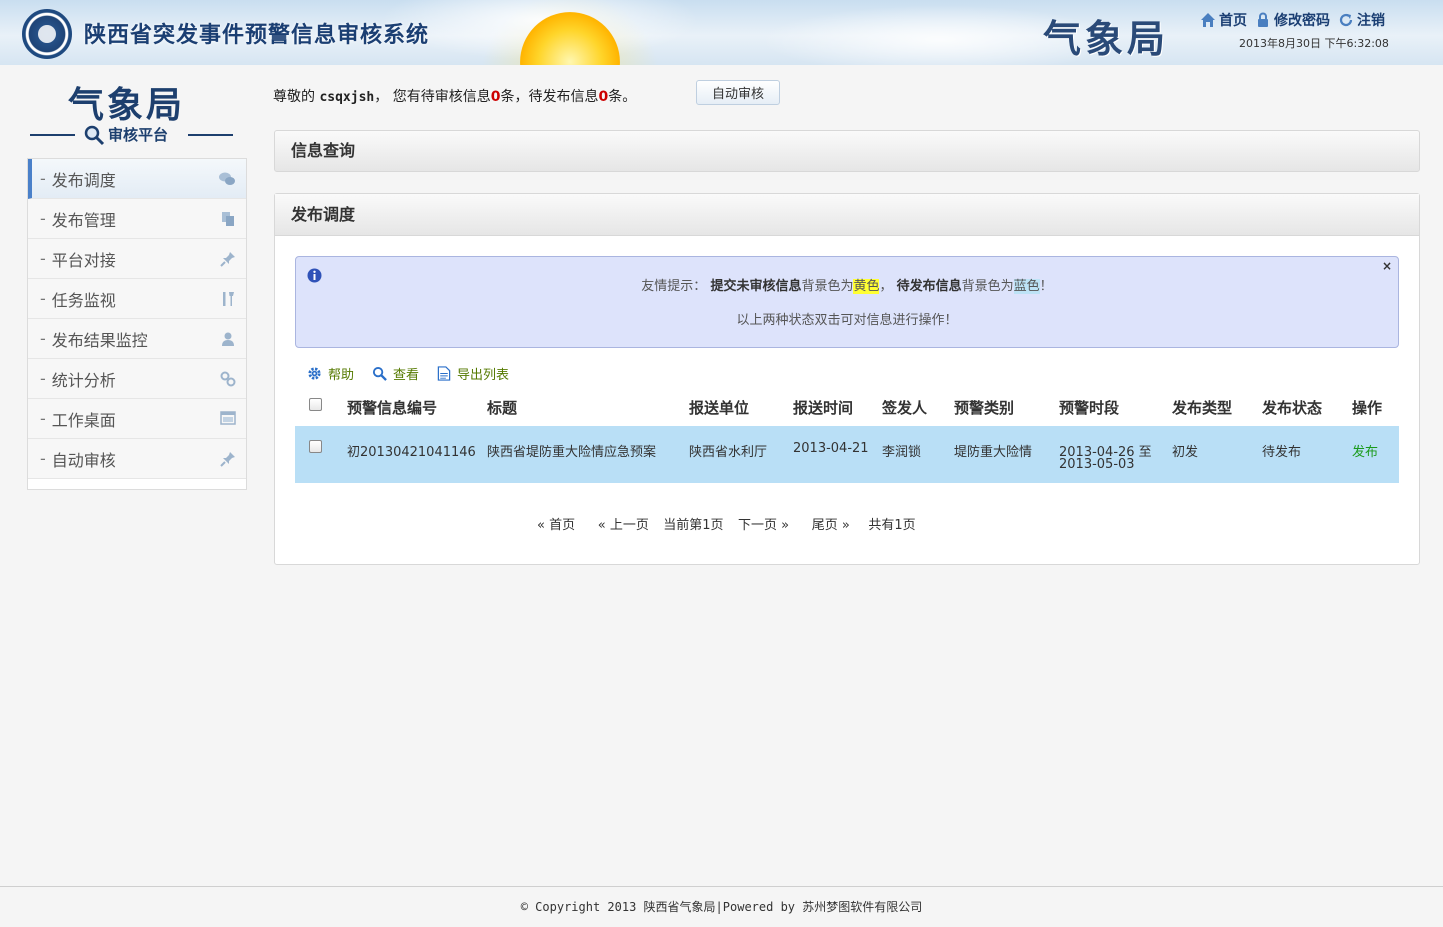  I want to click on sidebar-item-task-monitor: - 任务监视, so click(137, 299).